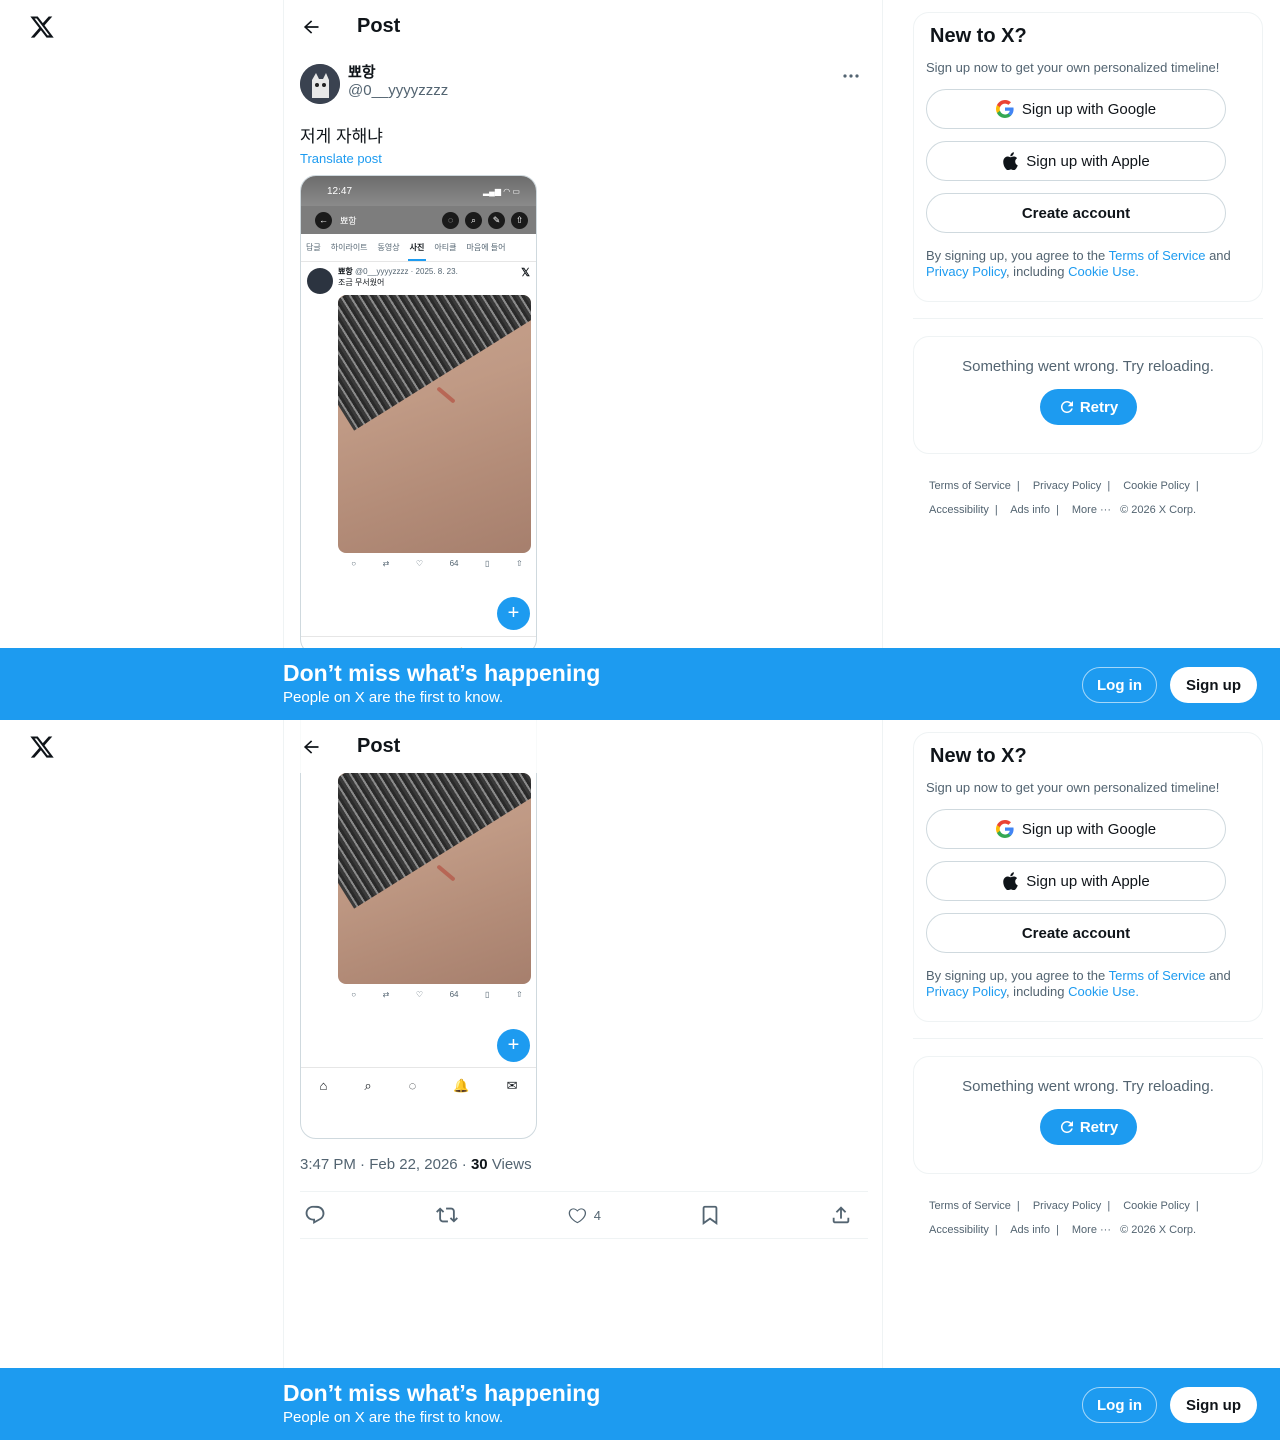  Describe the element at coordinates (379, 746) in the screenshot. I see `page-title: Post` at that location.